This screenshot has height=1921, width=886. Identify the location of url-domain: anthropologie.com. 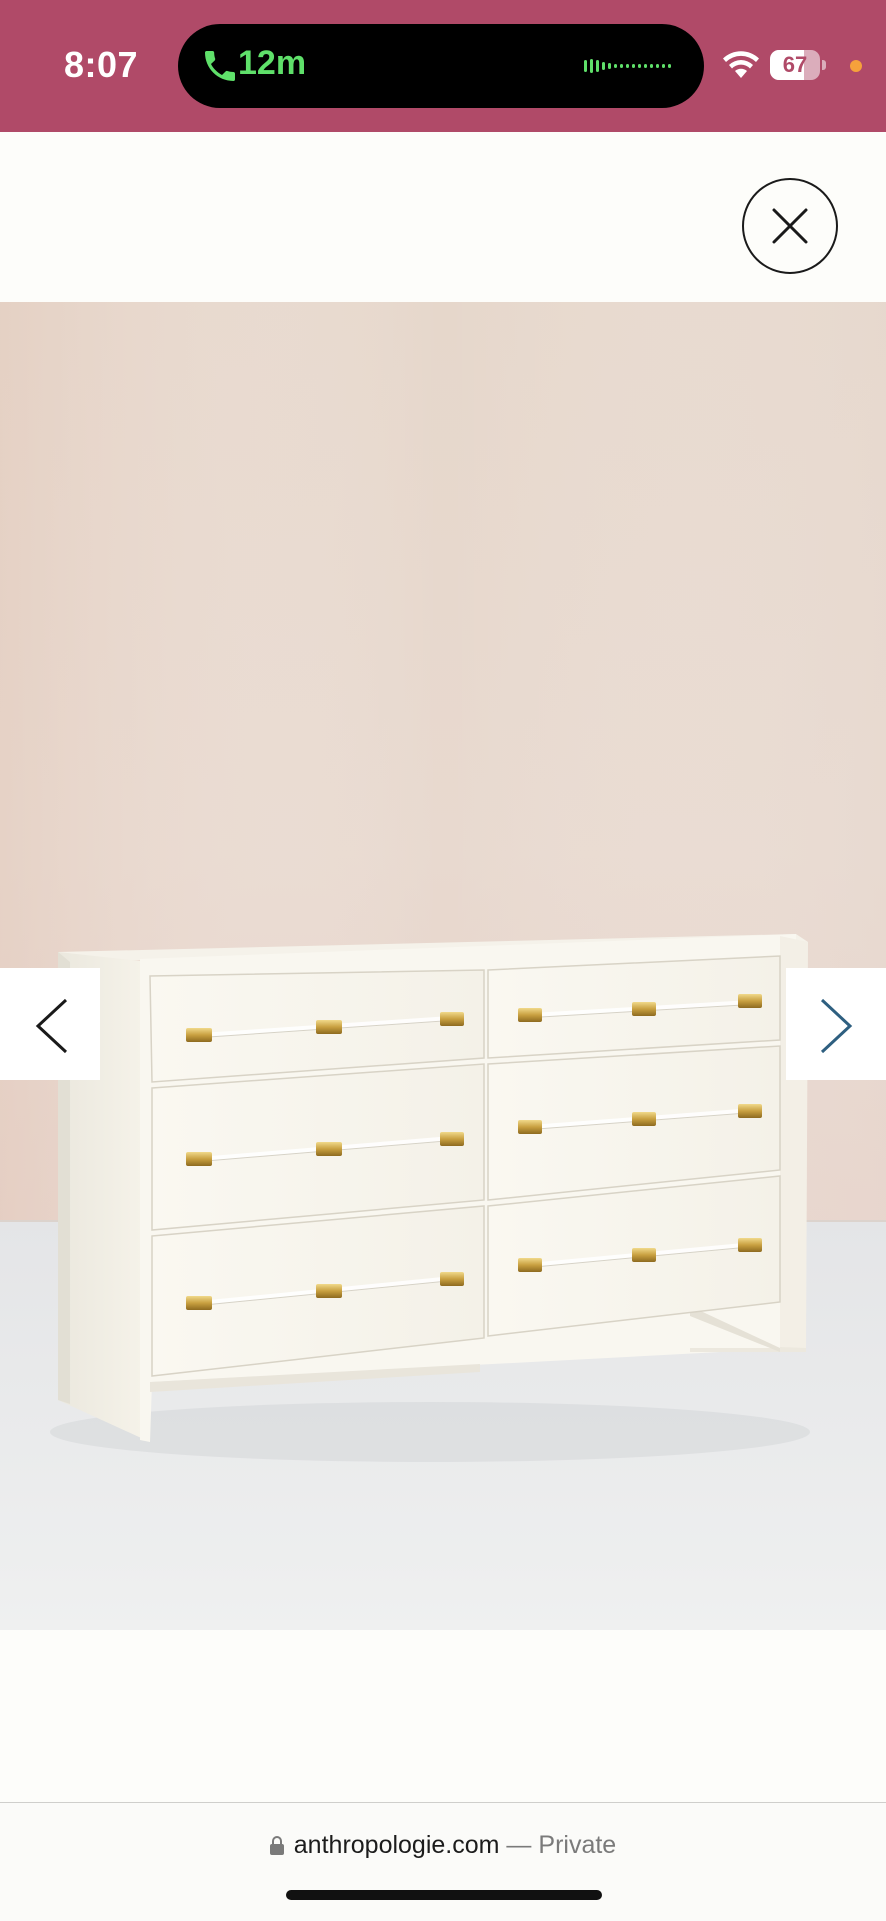
(396, 1845).